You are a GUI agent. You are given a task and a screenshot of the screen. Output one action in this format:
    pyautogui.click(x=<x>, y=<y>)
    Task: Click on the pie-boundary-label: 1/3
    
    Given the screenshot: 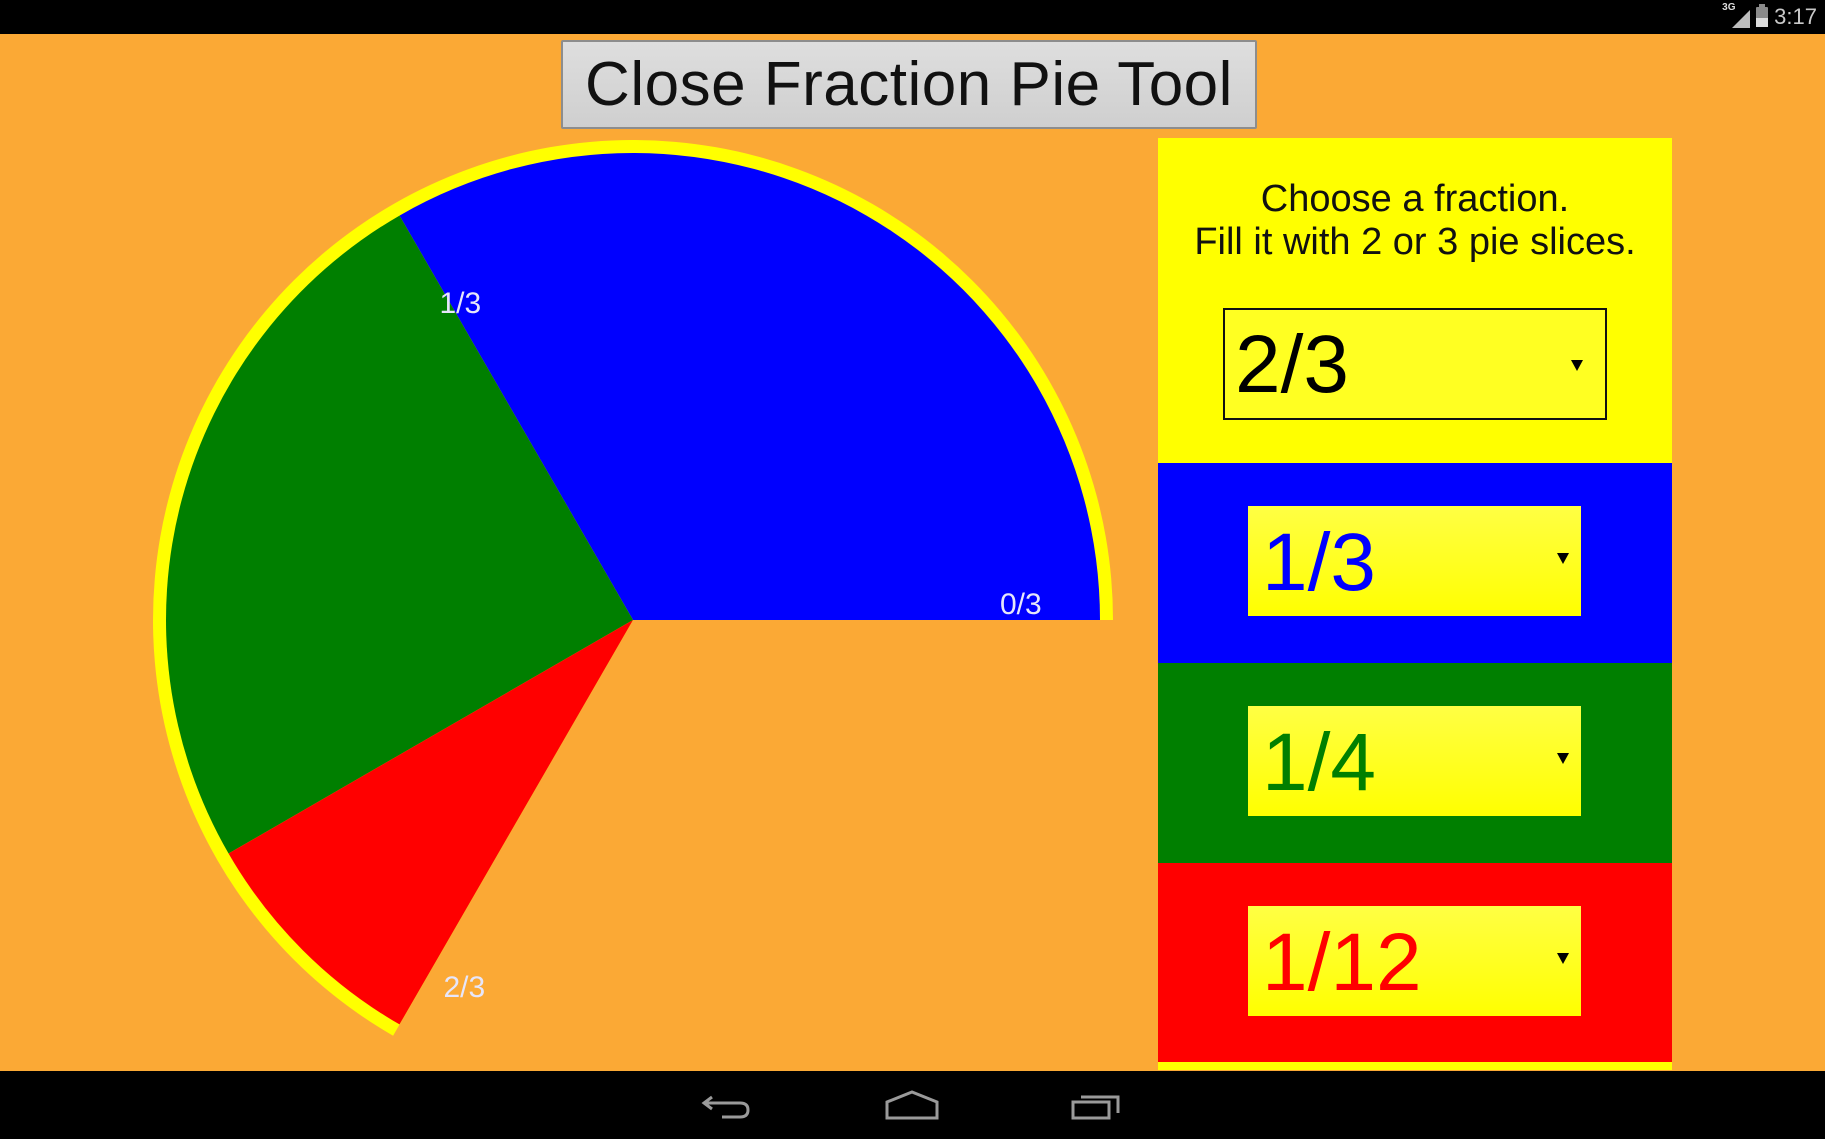 What is the action you would take?
    pyautogui.click(x=461, y=303)
    